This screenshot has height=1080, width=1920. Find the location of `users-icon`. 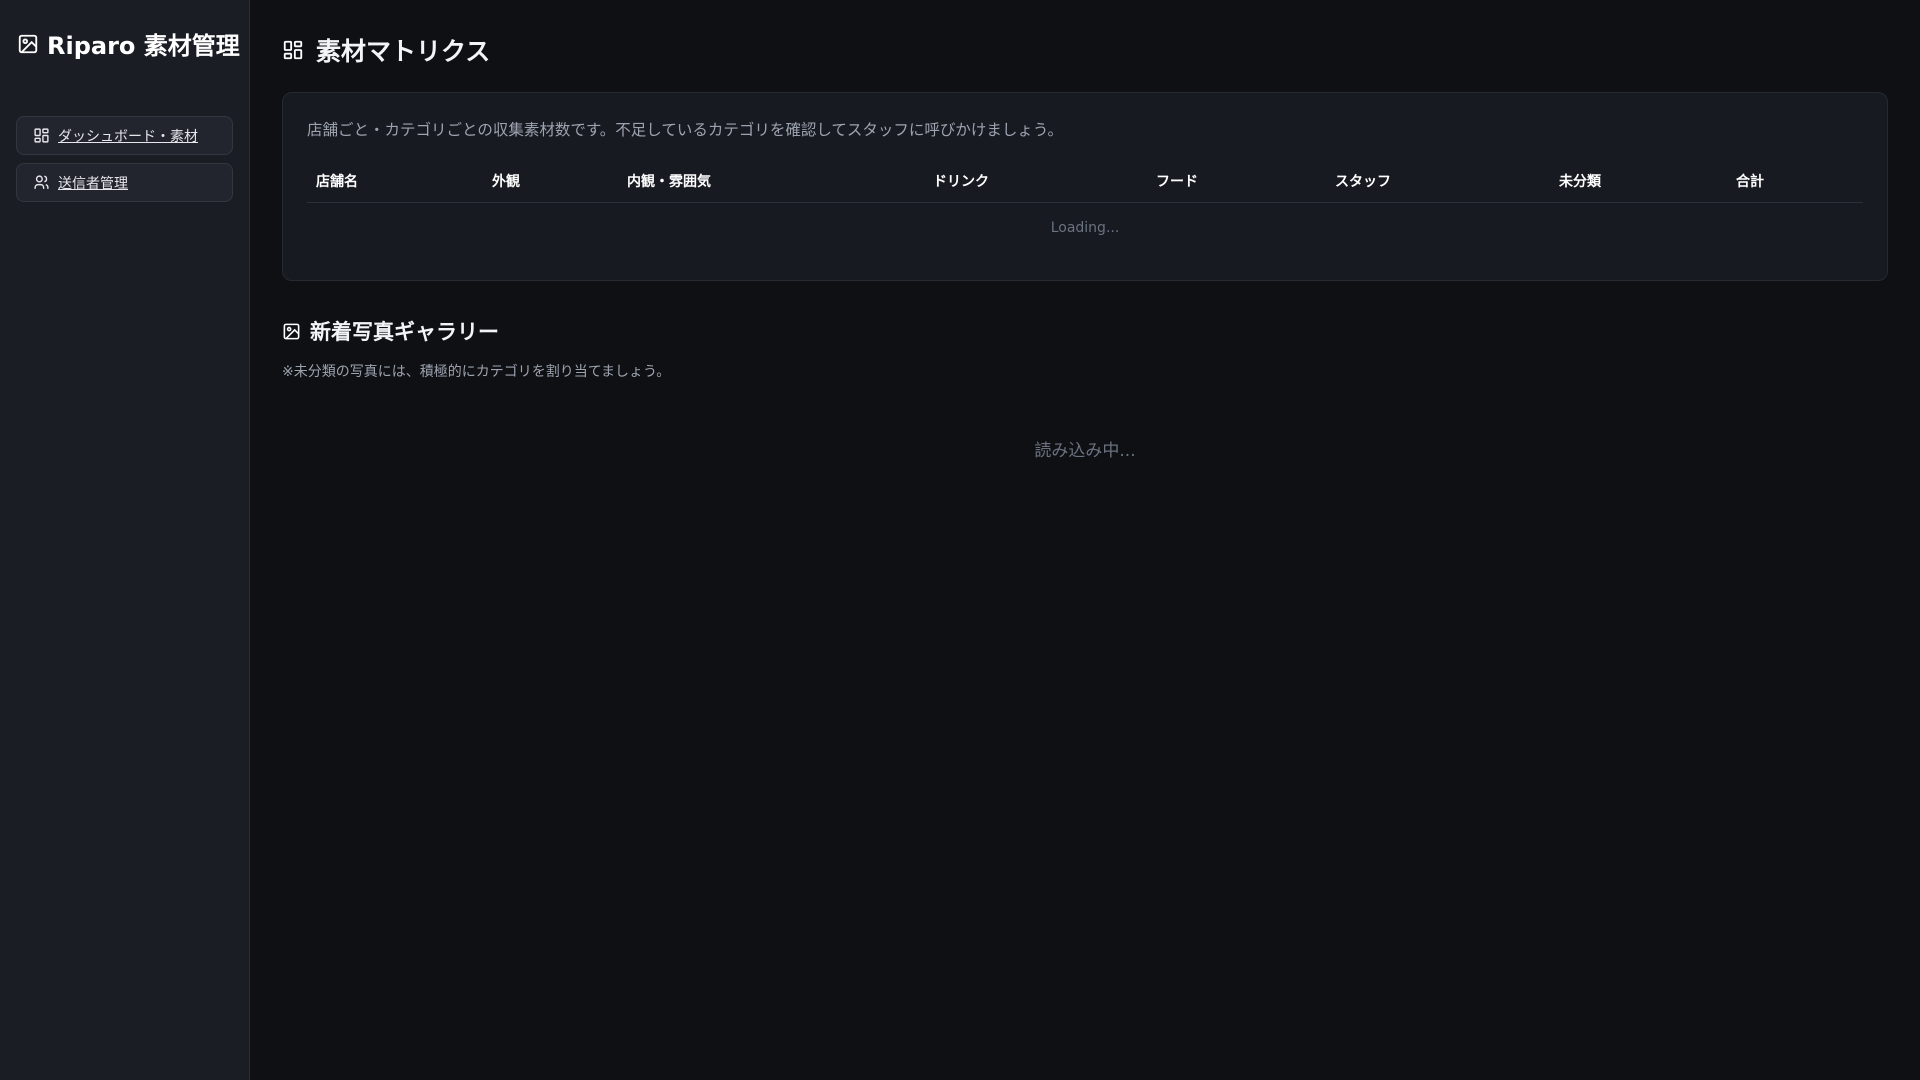

users-icon is located at coordinates (41, 182).